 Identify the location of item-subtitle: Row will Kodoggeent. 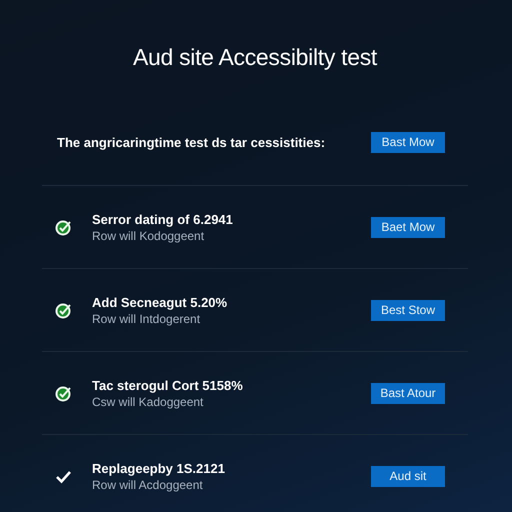
(149, 235).